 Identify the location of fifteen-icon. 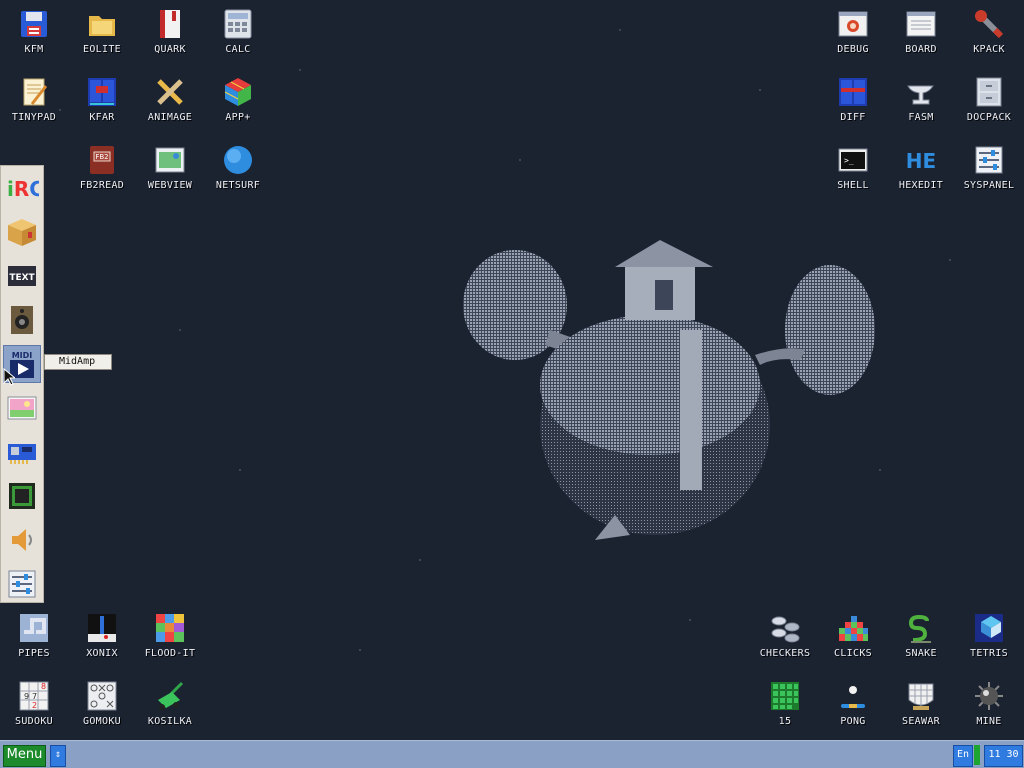
(785, 696).